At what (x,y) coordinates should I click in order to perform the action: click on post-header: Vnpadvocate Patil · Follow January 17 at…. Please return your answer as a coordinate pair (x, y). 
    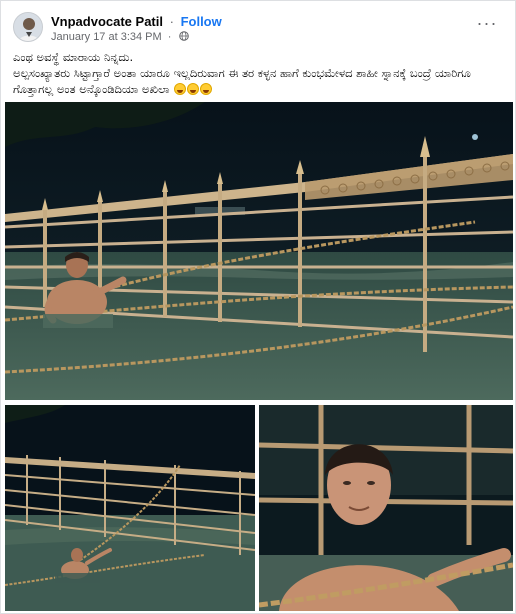
    Looking at the image, I should click on (259, 29).